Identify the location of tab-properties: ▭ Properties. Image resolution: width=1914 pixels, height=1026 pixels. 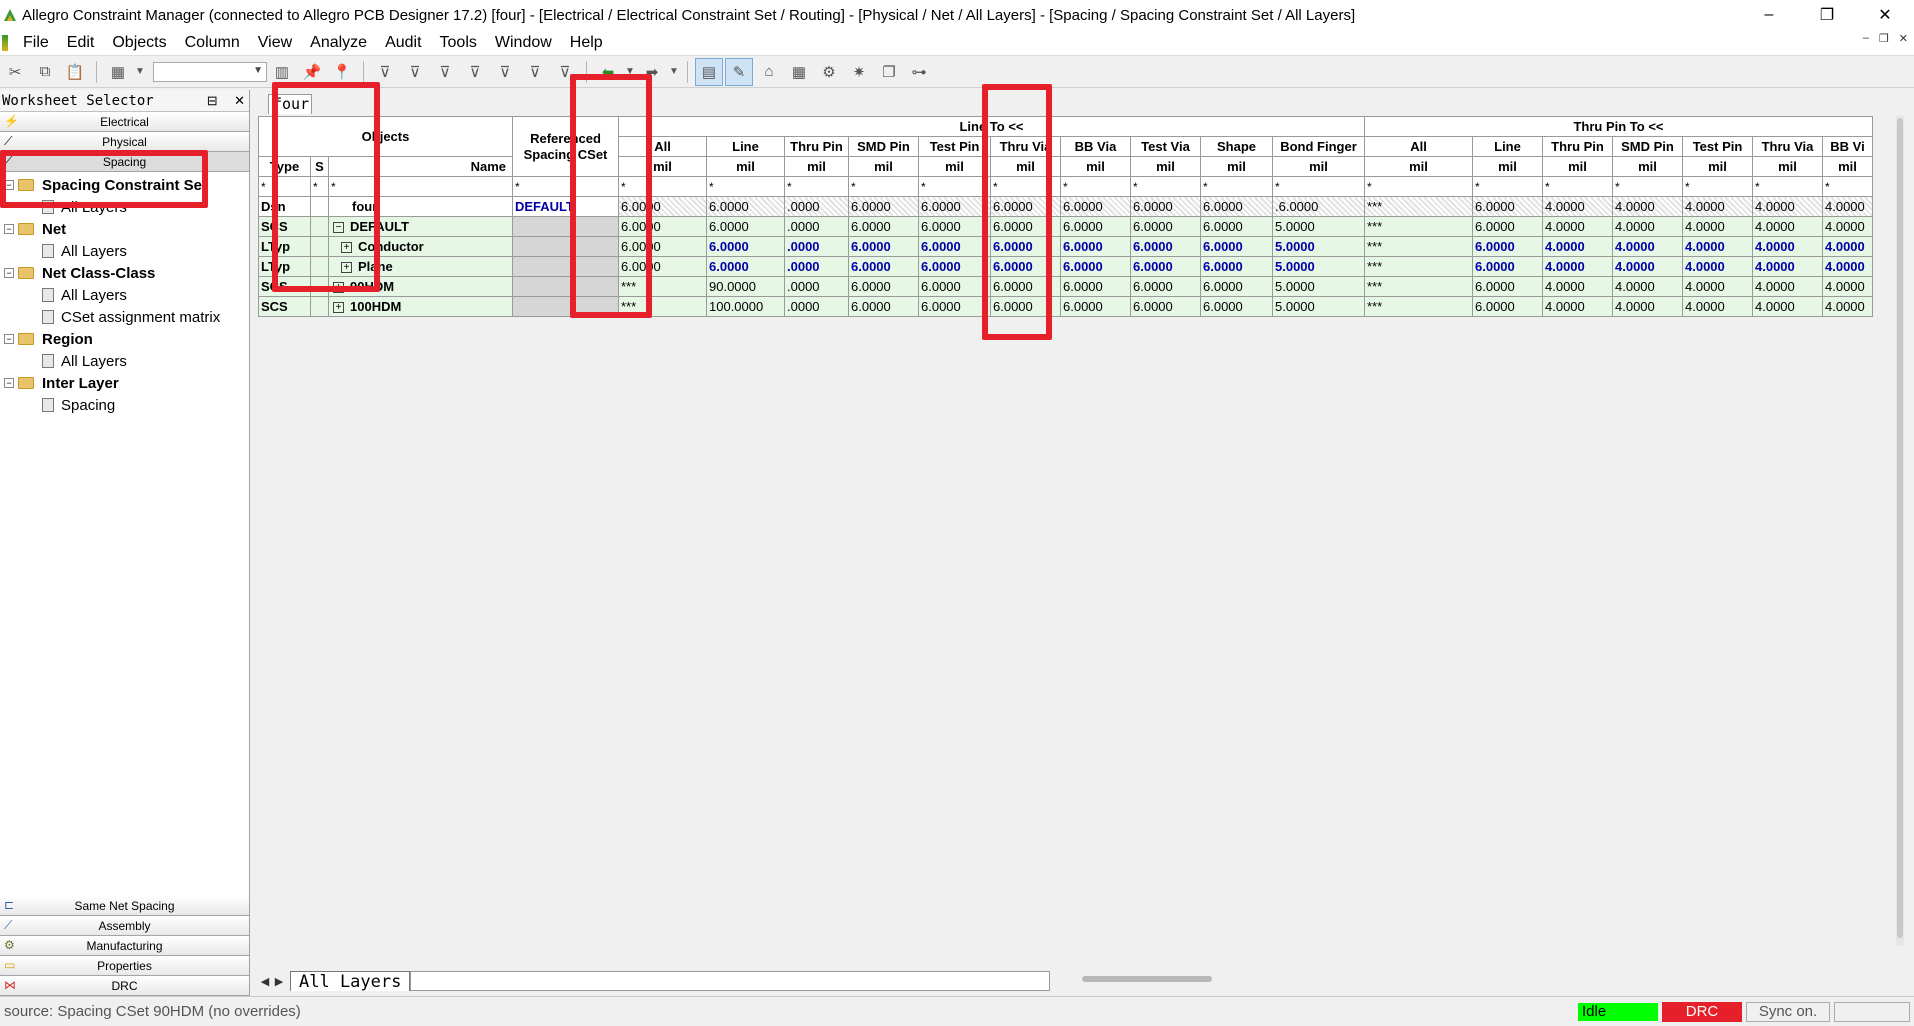
(124, 966).